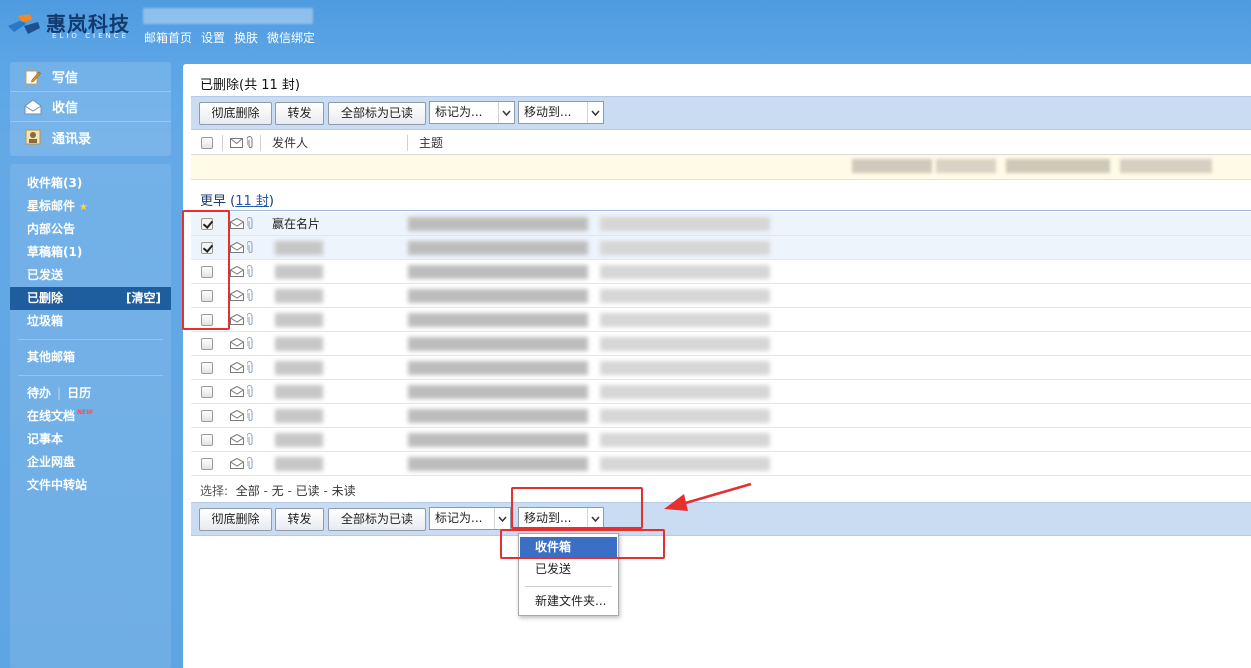 The height and width of the screenshot is (668, 1251). I want to click on select-none-link: 无, so click(278, 491).